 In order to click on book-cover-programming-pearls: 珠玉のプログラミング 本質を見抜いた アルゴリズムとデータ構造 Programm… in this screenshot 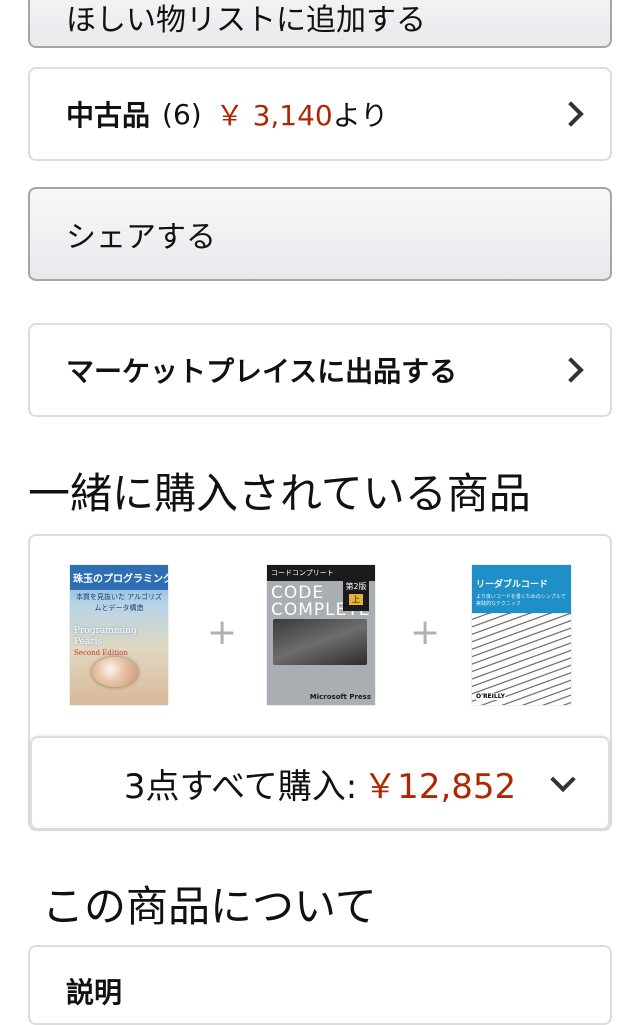, I will do `click(119, 635)`.